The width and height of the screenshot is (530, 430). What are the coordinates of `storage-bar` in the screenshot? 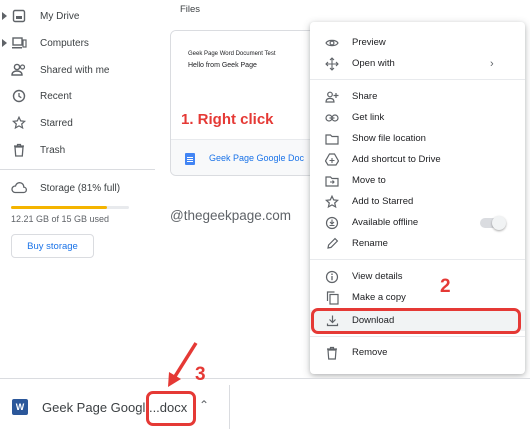 It's located at (70, 207).